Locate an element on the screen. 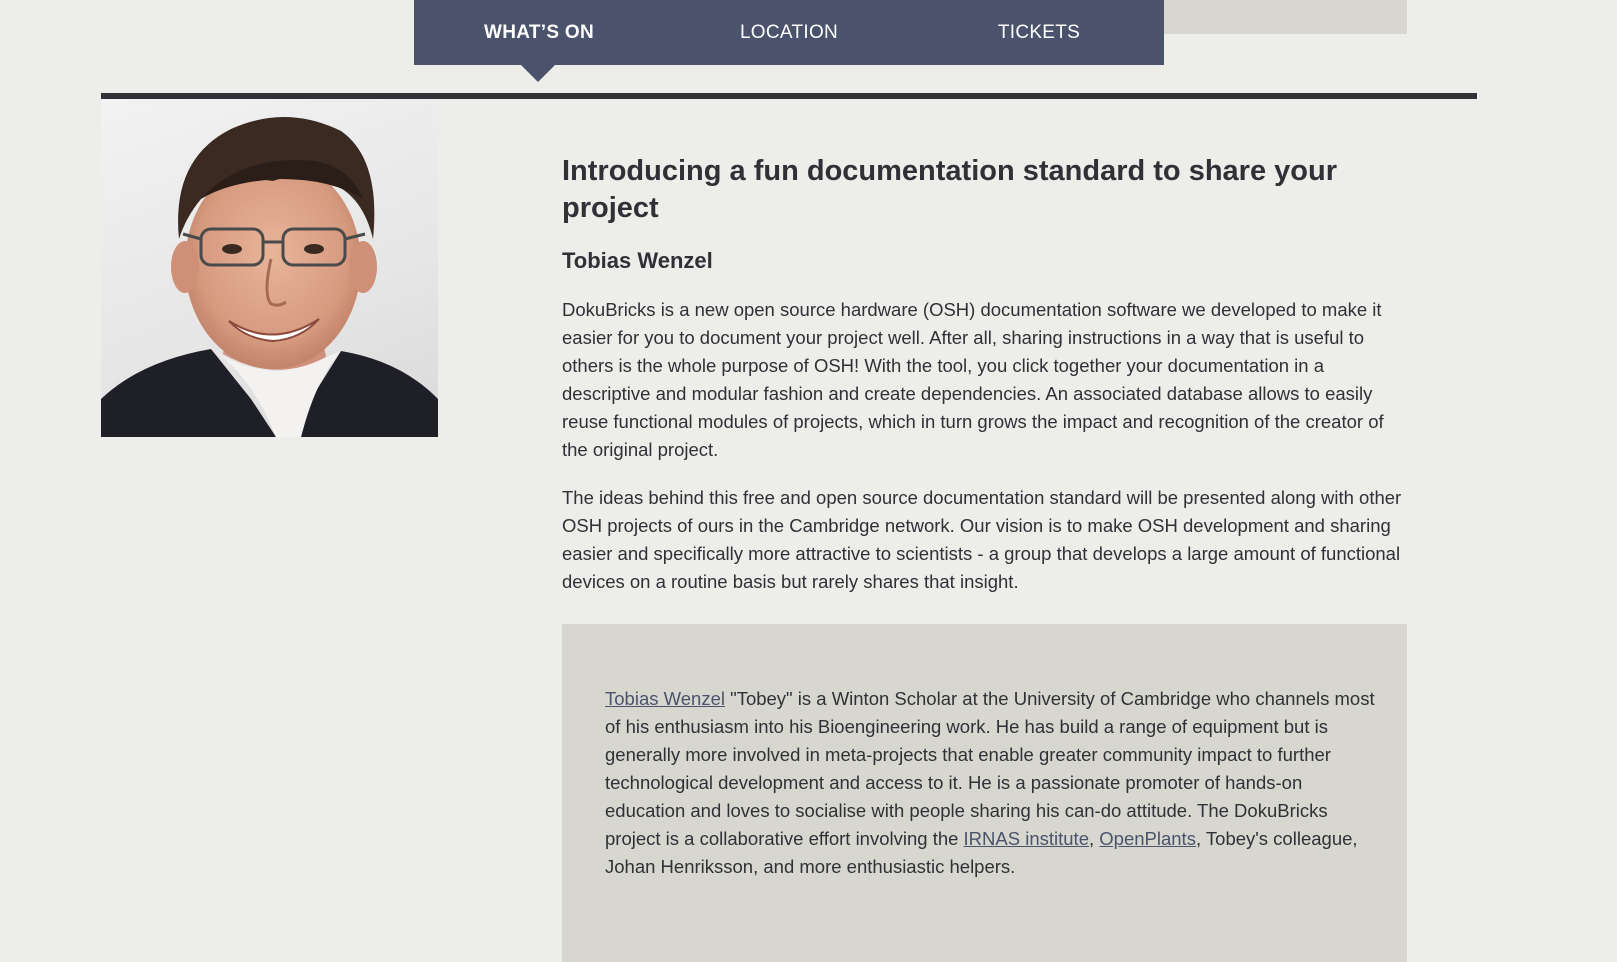  speaker-photo is located at coordinates (269, 268).